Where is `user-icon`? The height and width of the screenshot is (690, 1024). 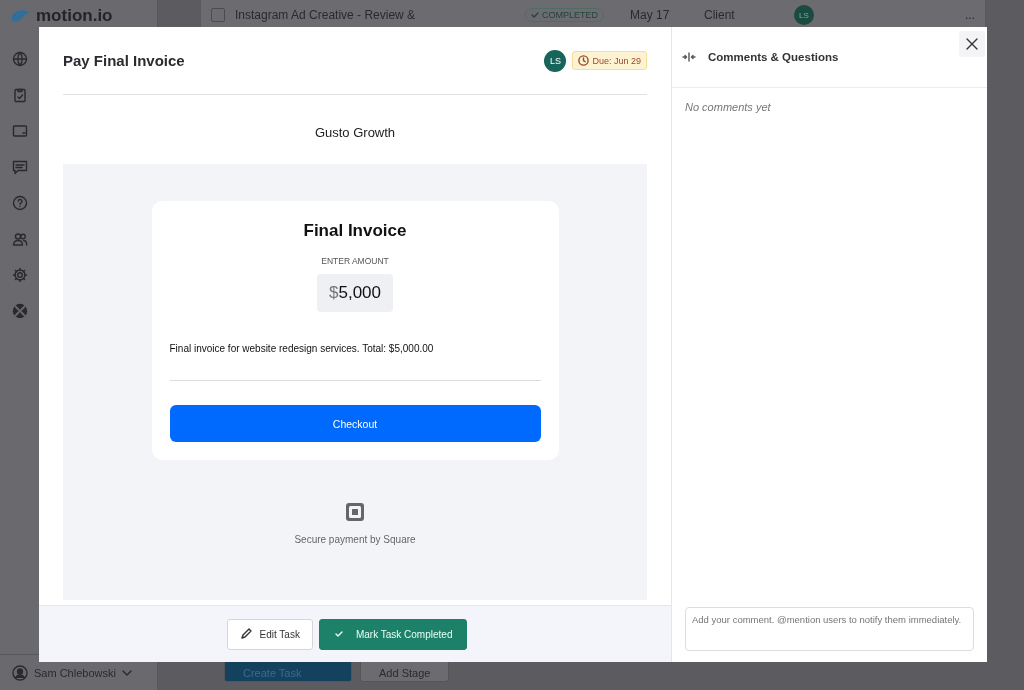
user-icon is located at coordinates (20, 673).